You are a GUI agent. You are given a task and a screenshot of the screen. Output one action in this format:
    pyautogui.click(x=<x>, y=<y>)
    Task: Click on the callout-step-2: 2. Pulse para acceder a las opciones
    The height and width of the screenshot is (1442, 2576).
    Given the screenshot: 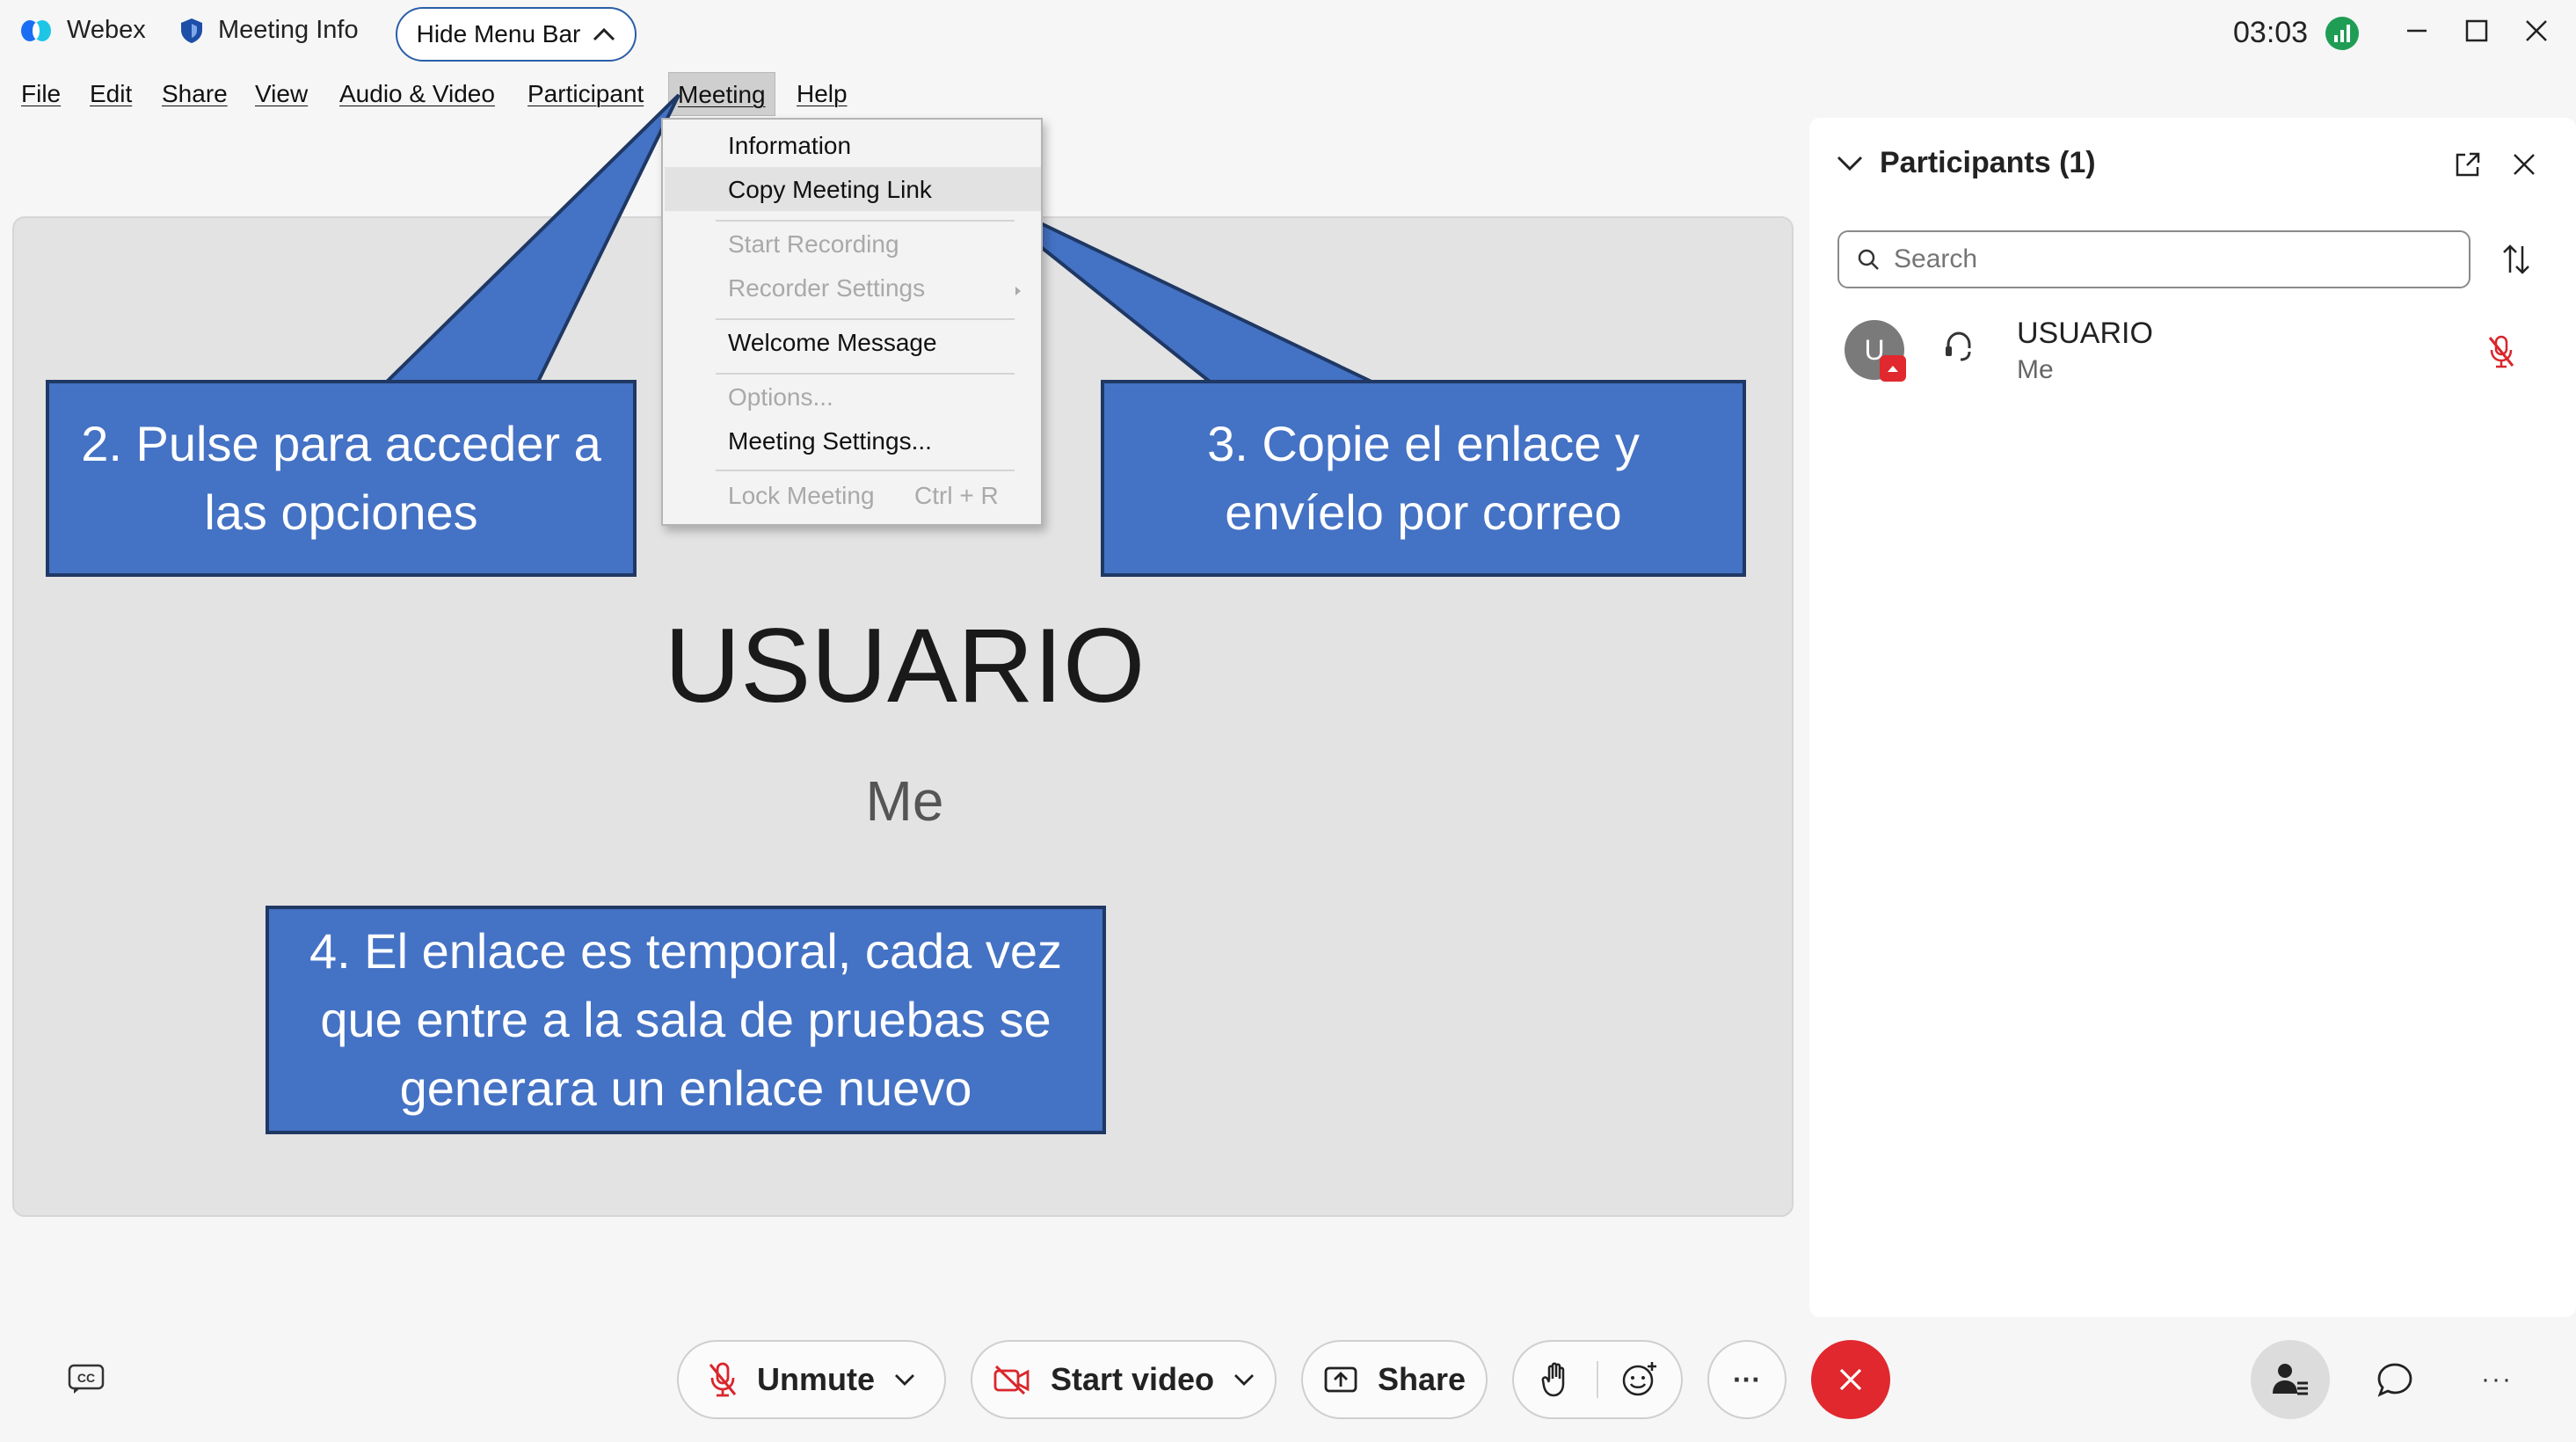 What is the action you would take?
    pyautogui.click(x=341, y=478)
    